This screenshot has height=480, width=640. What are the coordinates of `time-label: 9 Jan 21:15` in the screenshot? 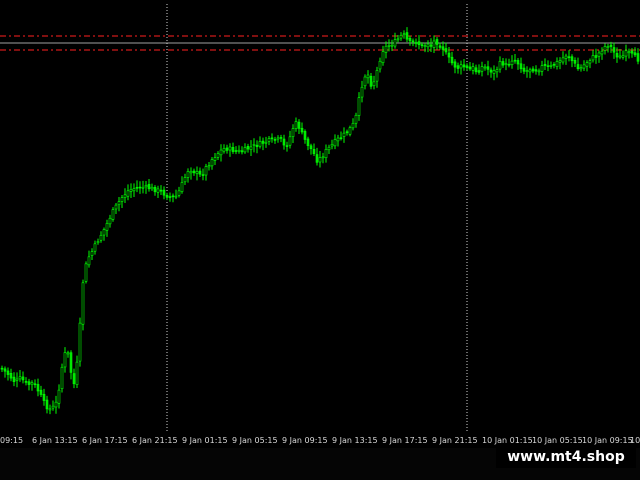 It's located at (455, 440).